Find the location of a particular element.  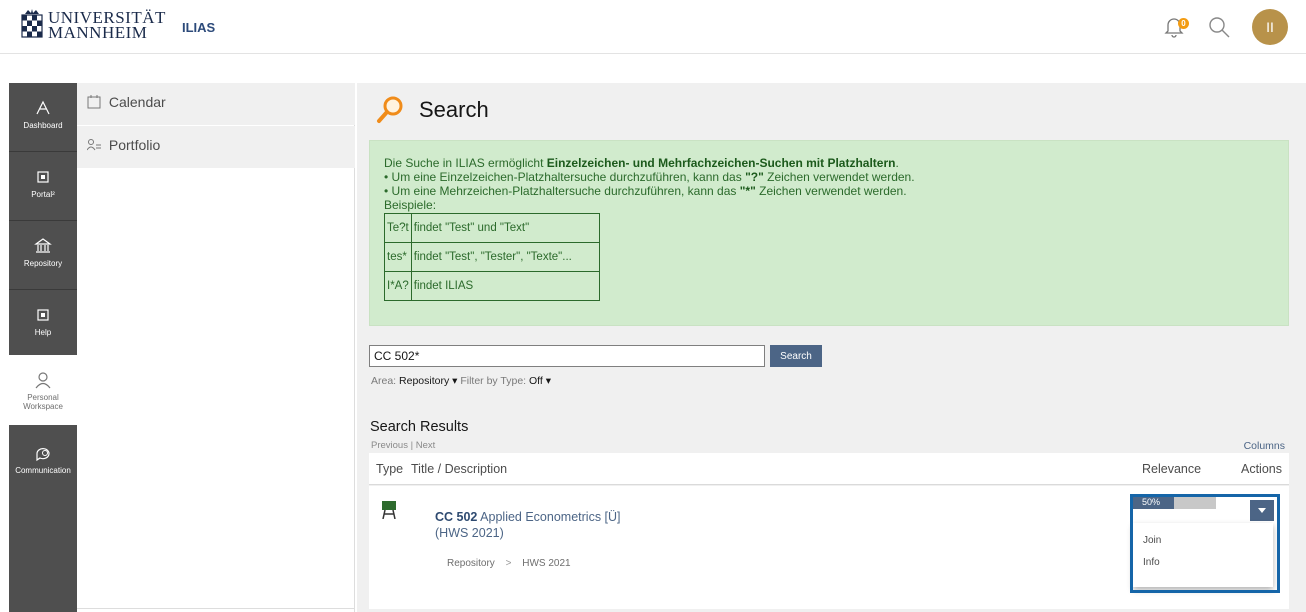

mainbar-label: Portal² is located at coordinates (43, 194).